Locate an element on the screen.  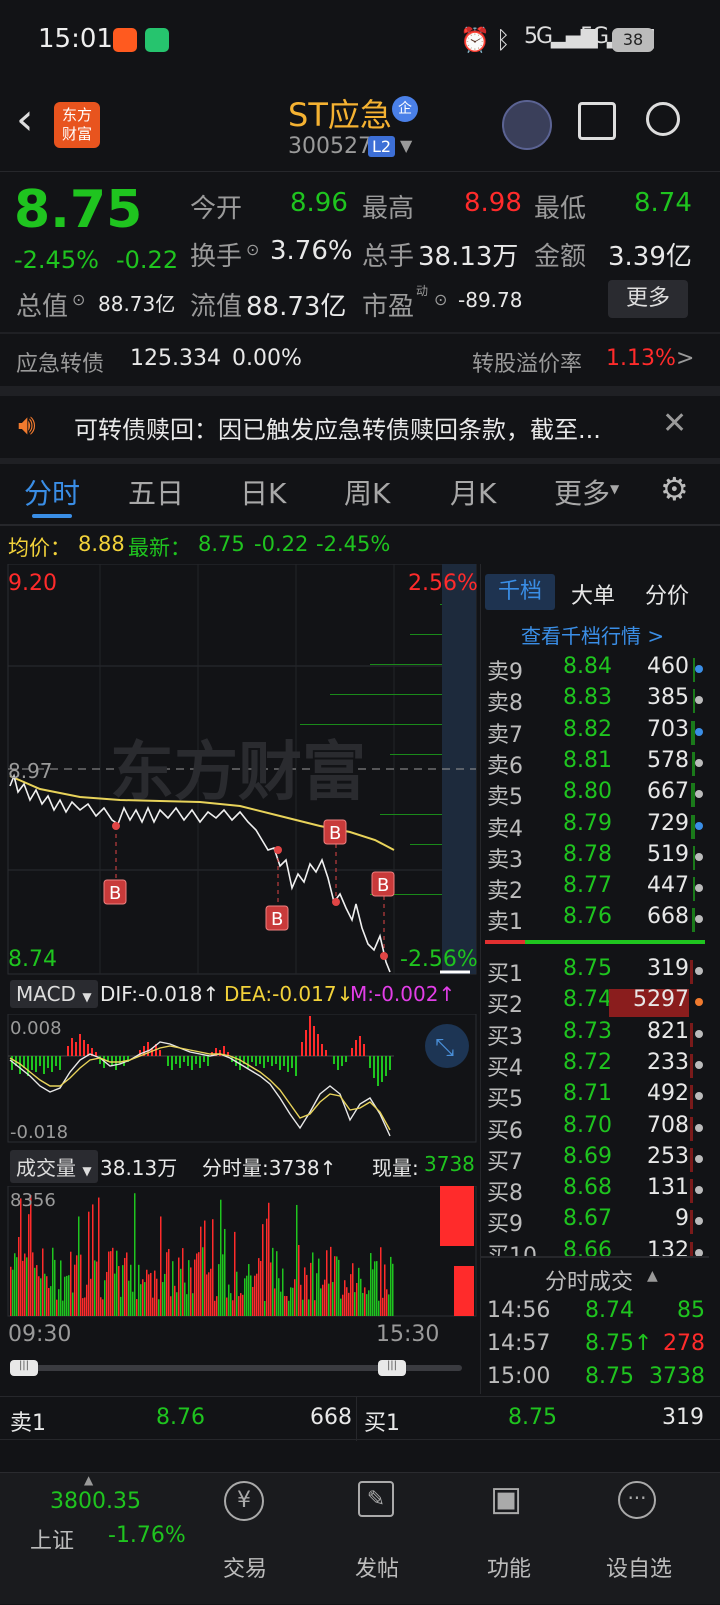
nav-trade: ¥ 交易 is located at coordinates (245, 1539).